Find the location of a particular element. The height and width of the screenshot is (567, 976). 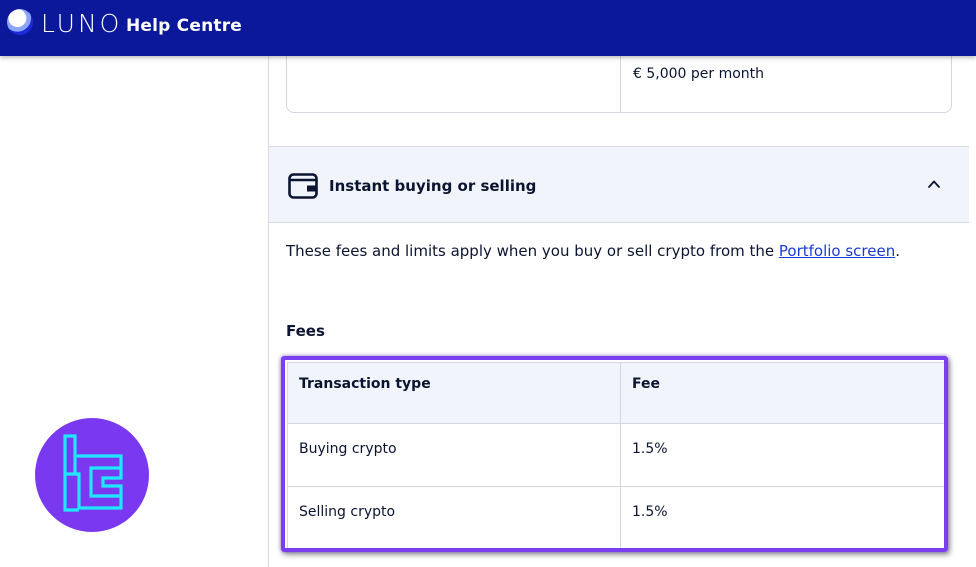

portfolio-screen-link: Portfolio screen is located at coordinates (837, 251).